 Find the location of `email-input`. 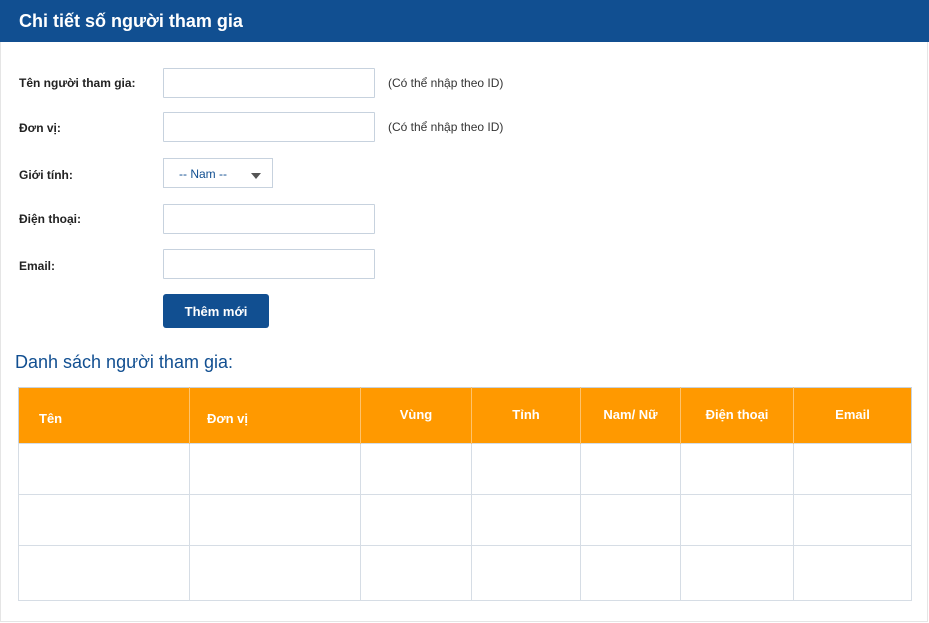

email-input is located at coordinates (269, 264).